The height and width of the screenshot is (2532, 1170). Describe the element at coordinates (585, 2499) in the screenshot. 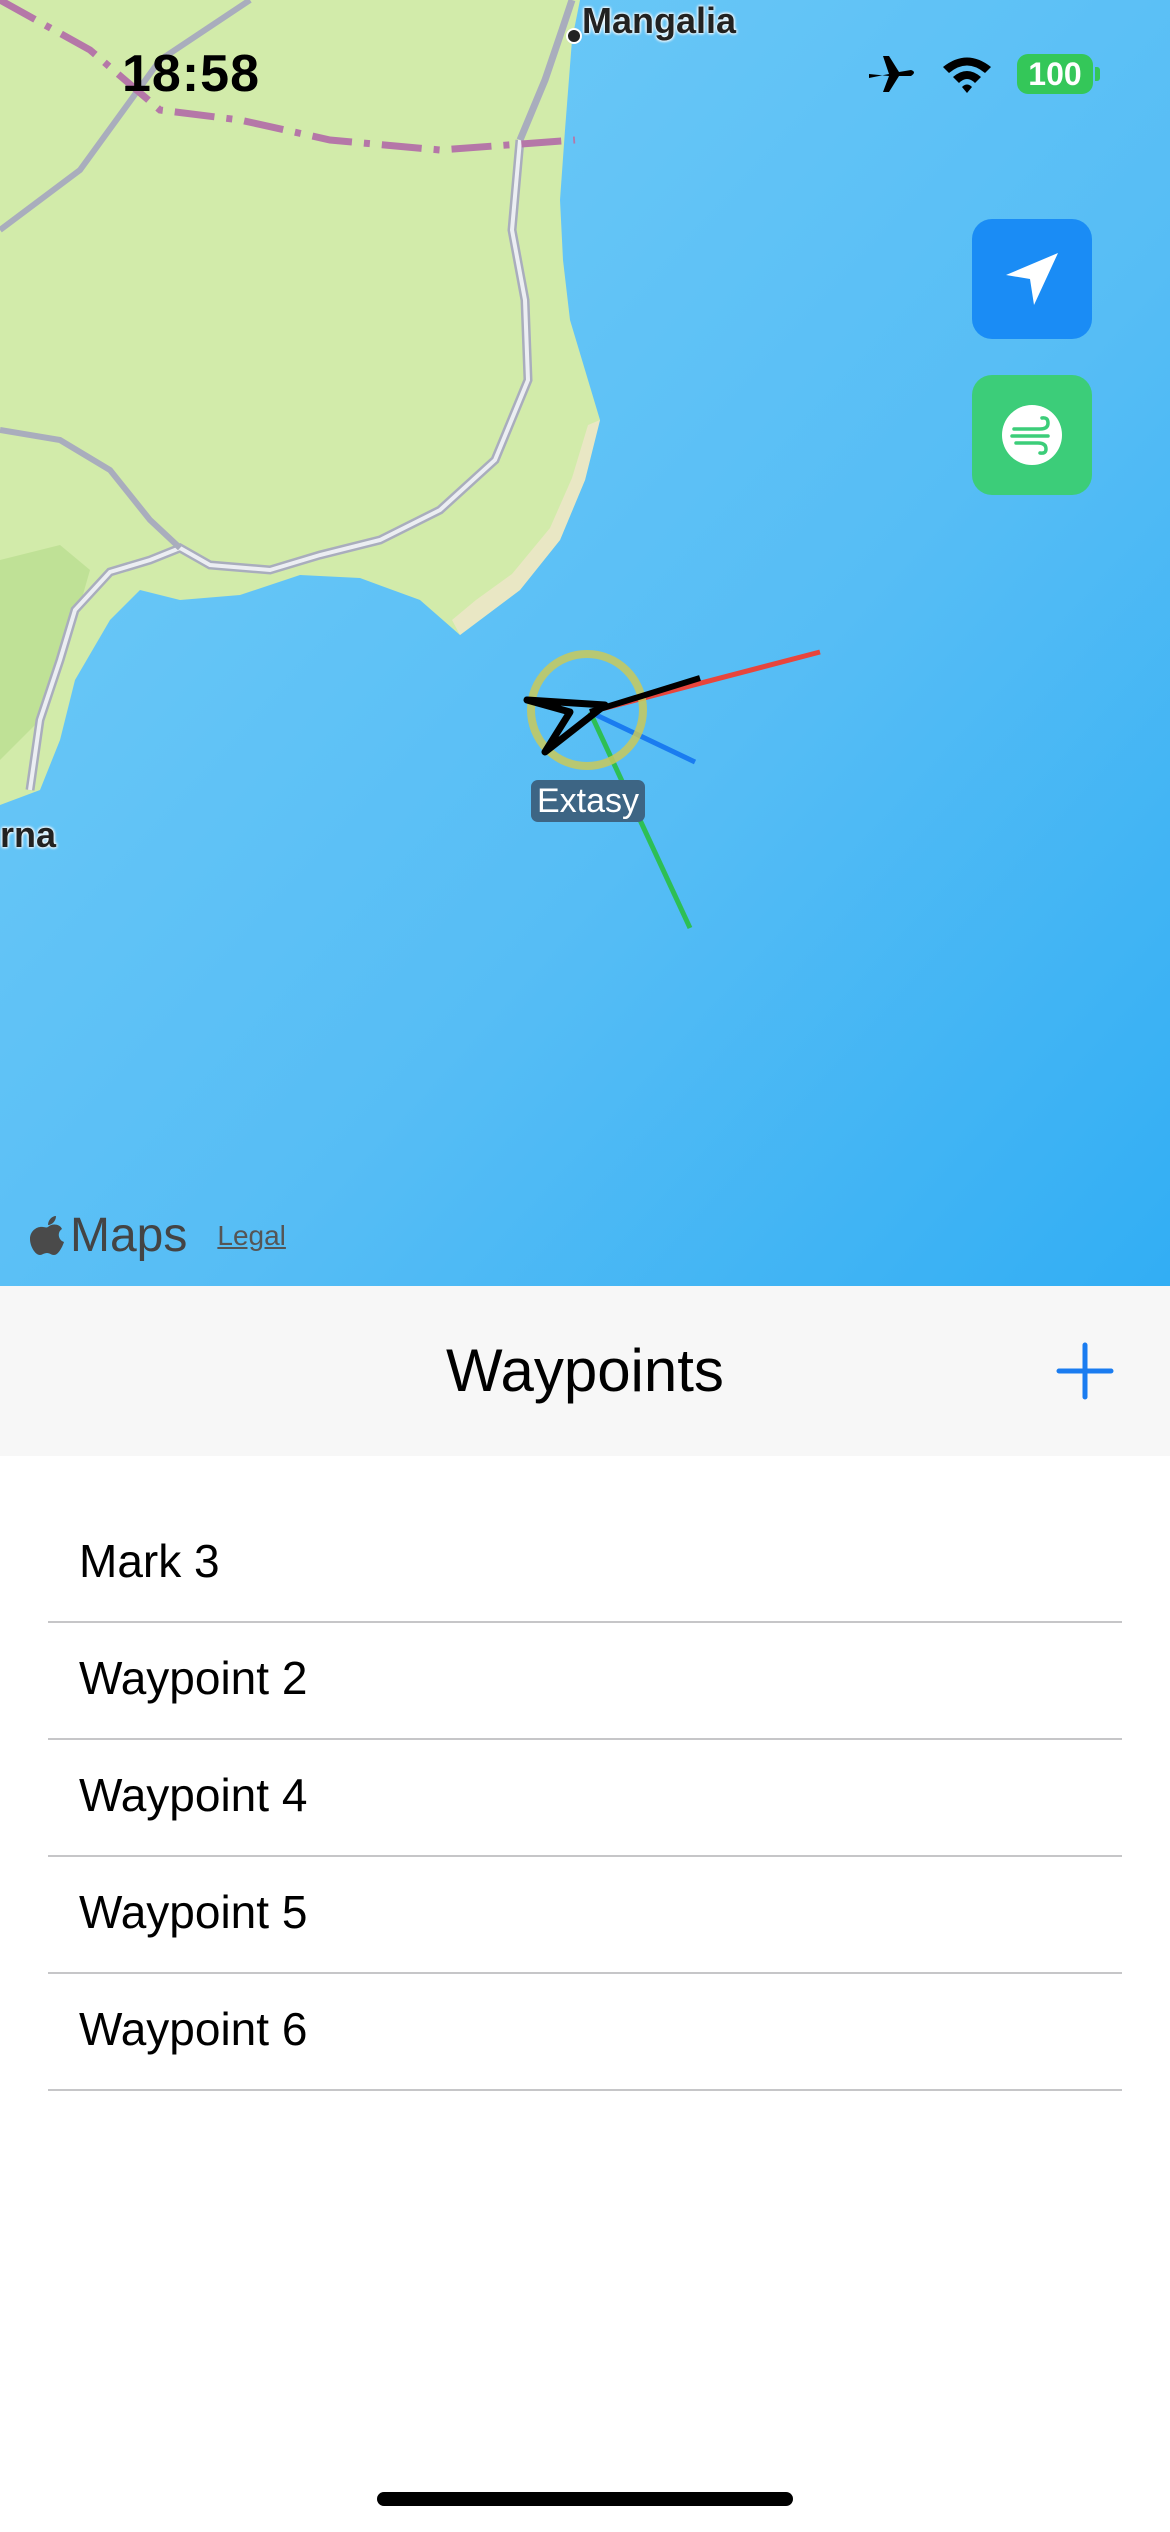

I see `home-indicator` at that location.